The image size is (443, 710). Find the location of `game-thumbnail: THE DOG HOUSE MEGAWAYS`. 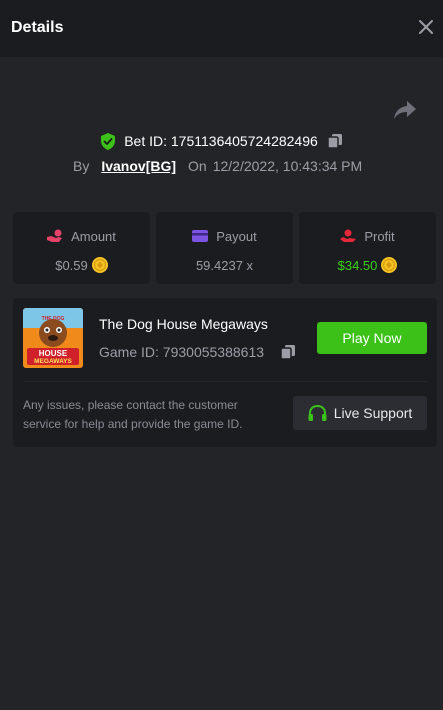

game-thumbnail: THE DOG HOUSE MEGAWAYS is located at coordinates (53, 338).